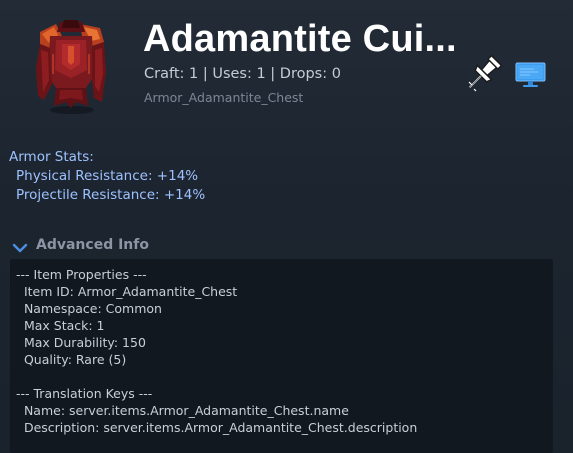 This screenshot has width=573, height=453. Describe the element at coordinates (89, 308) in the screenshot. I see `advanced-info-line: Namespace: Common` at that location.